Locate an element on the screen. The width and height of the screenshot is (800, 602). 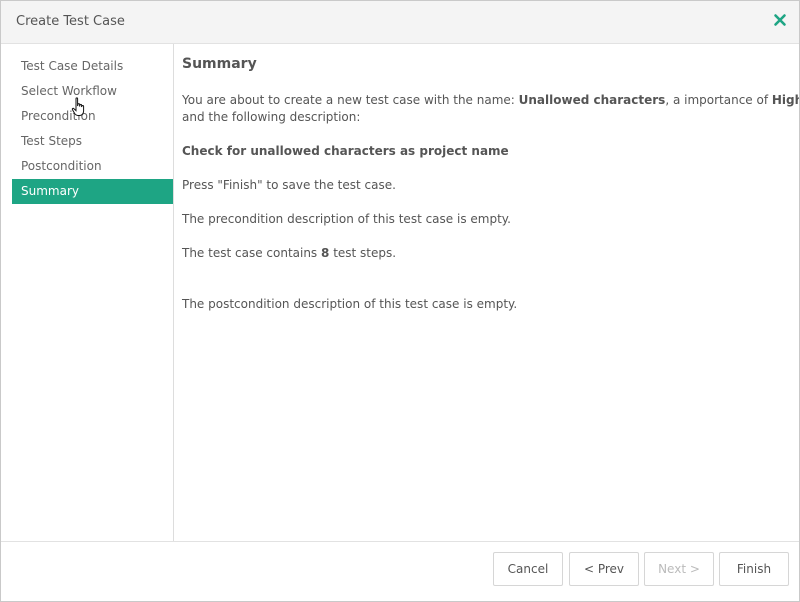
summary-title: Summary is located at coordinates (219, 64).